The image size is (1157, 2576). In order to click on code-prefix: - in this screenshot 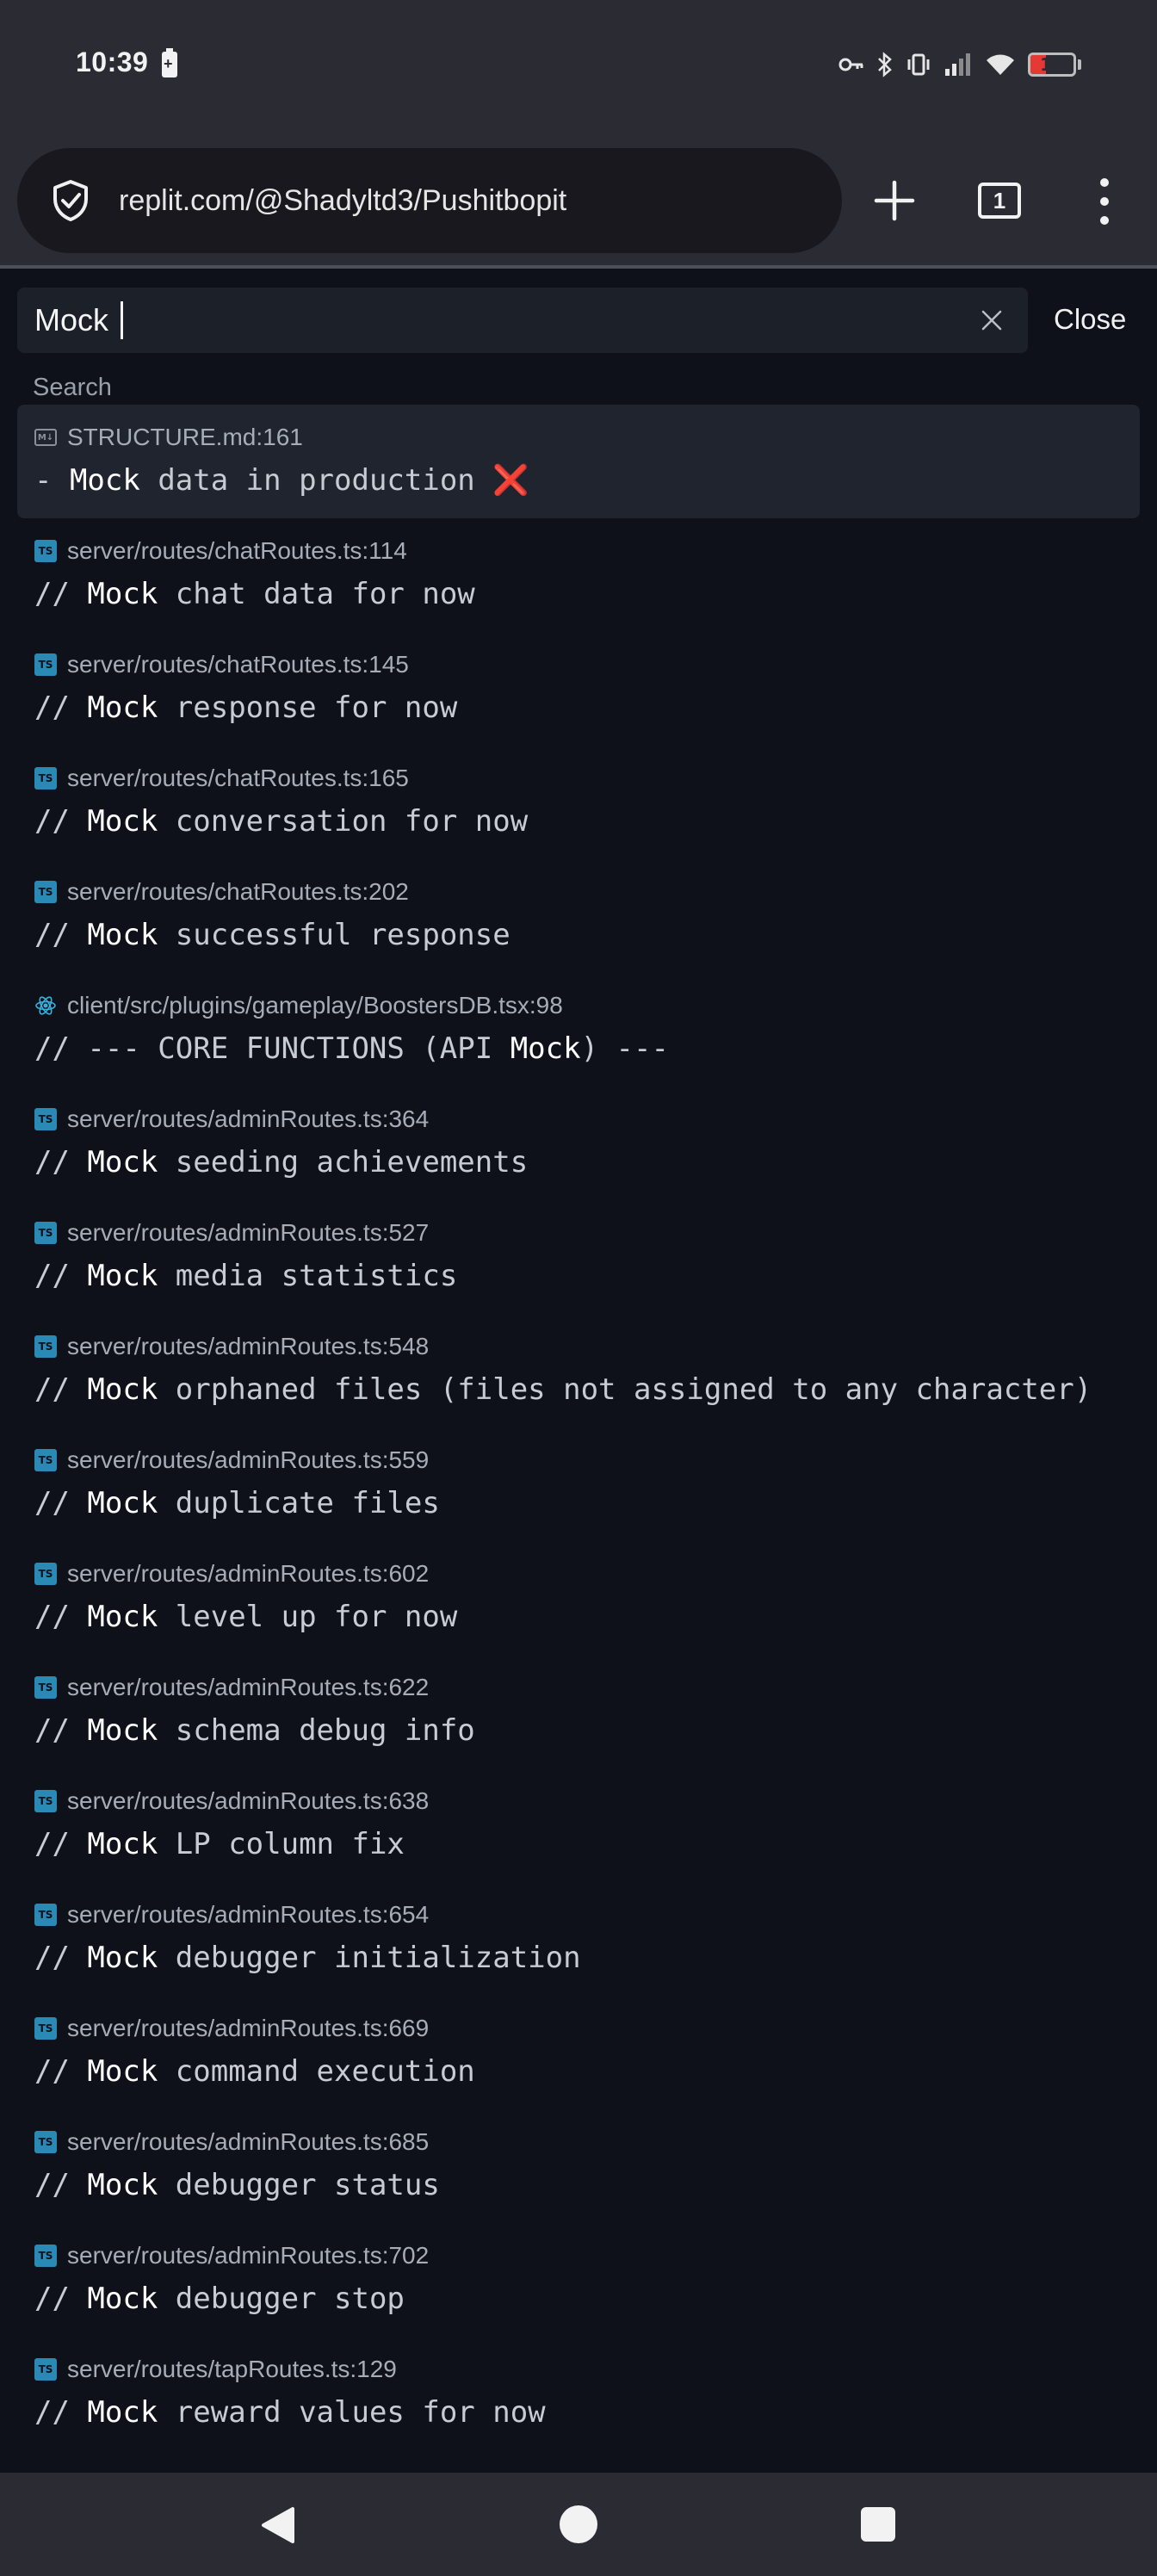, I will do `click(52, 481)`.